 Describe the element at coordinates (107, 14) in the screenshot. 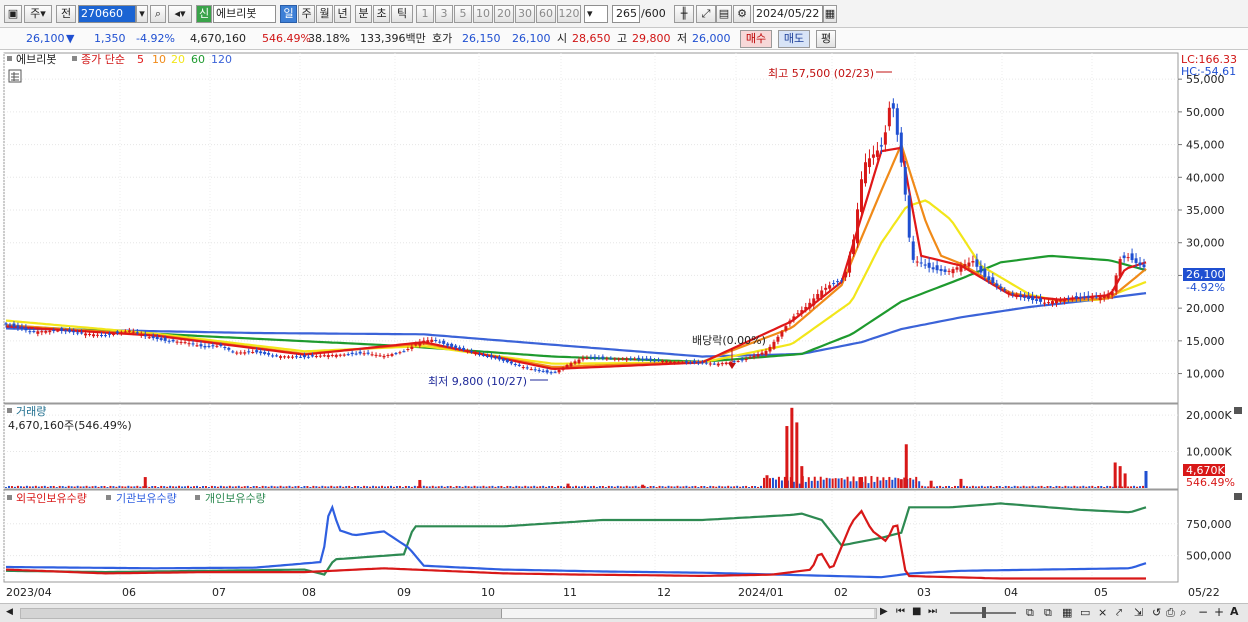

I see `stock-code-input: 270660` at that location.